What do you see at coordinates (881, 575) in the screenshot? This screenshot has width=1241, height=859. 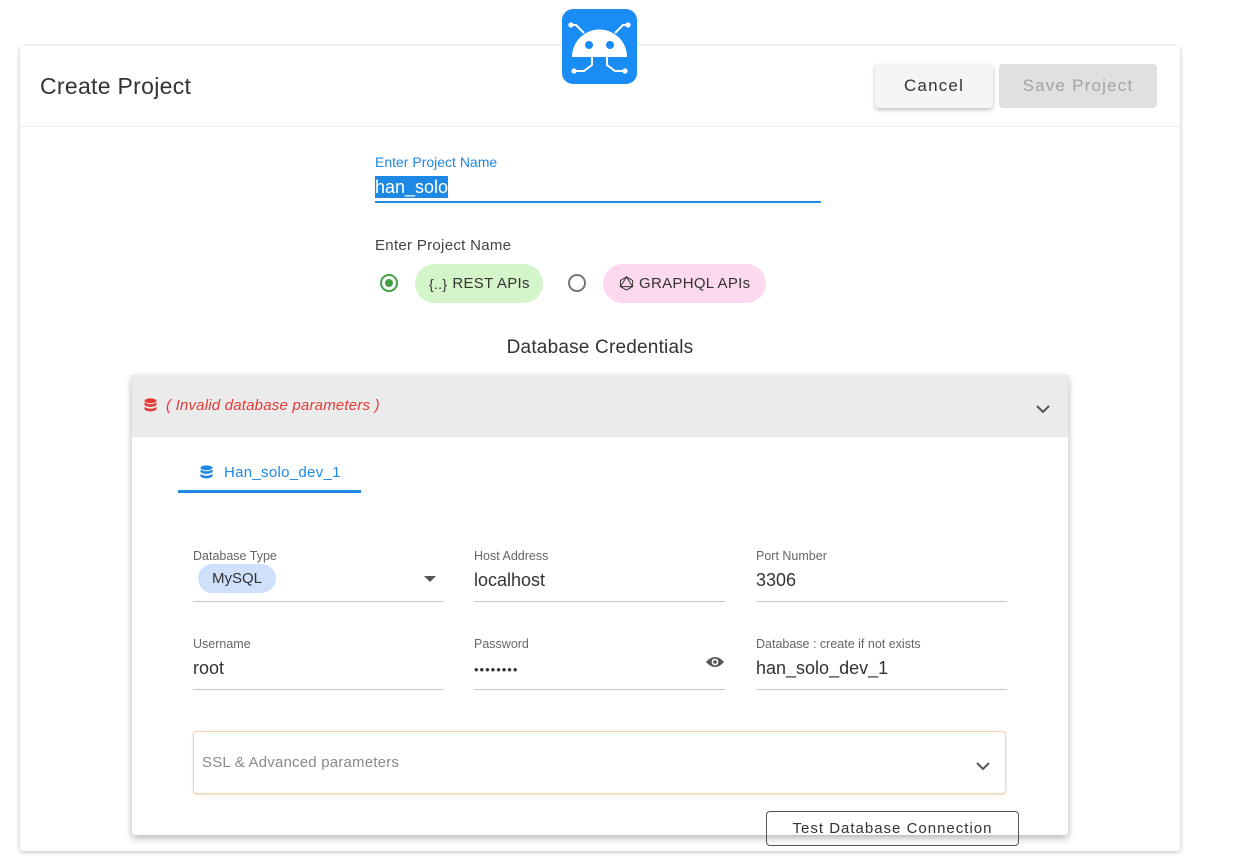 I see `port-number-field: Port Number 3306` at bounding box center [881, 575].